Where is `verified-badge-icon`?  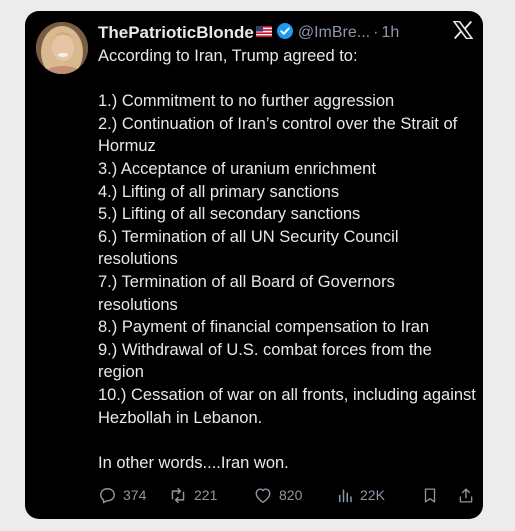
verified-badge-icon is located at coordinates (285, 33).